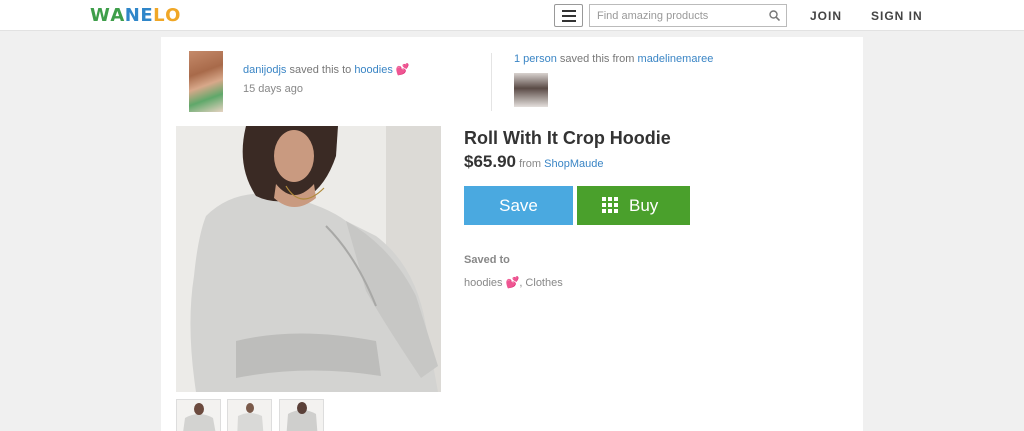 The width and height of the screenshot is (1024, 431). Describe the element at coordinates (206, 81) in the screenshot. I see `saver-avatar` at that location.